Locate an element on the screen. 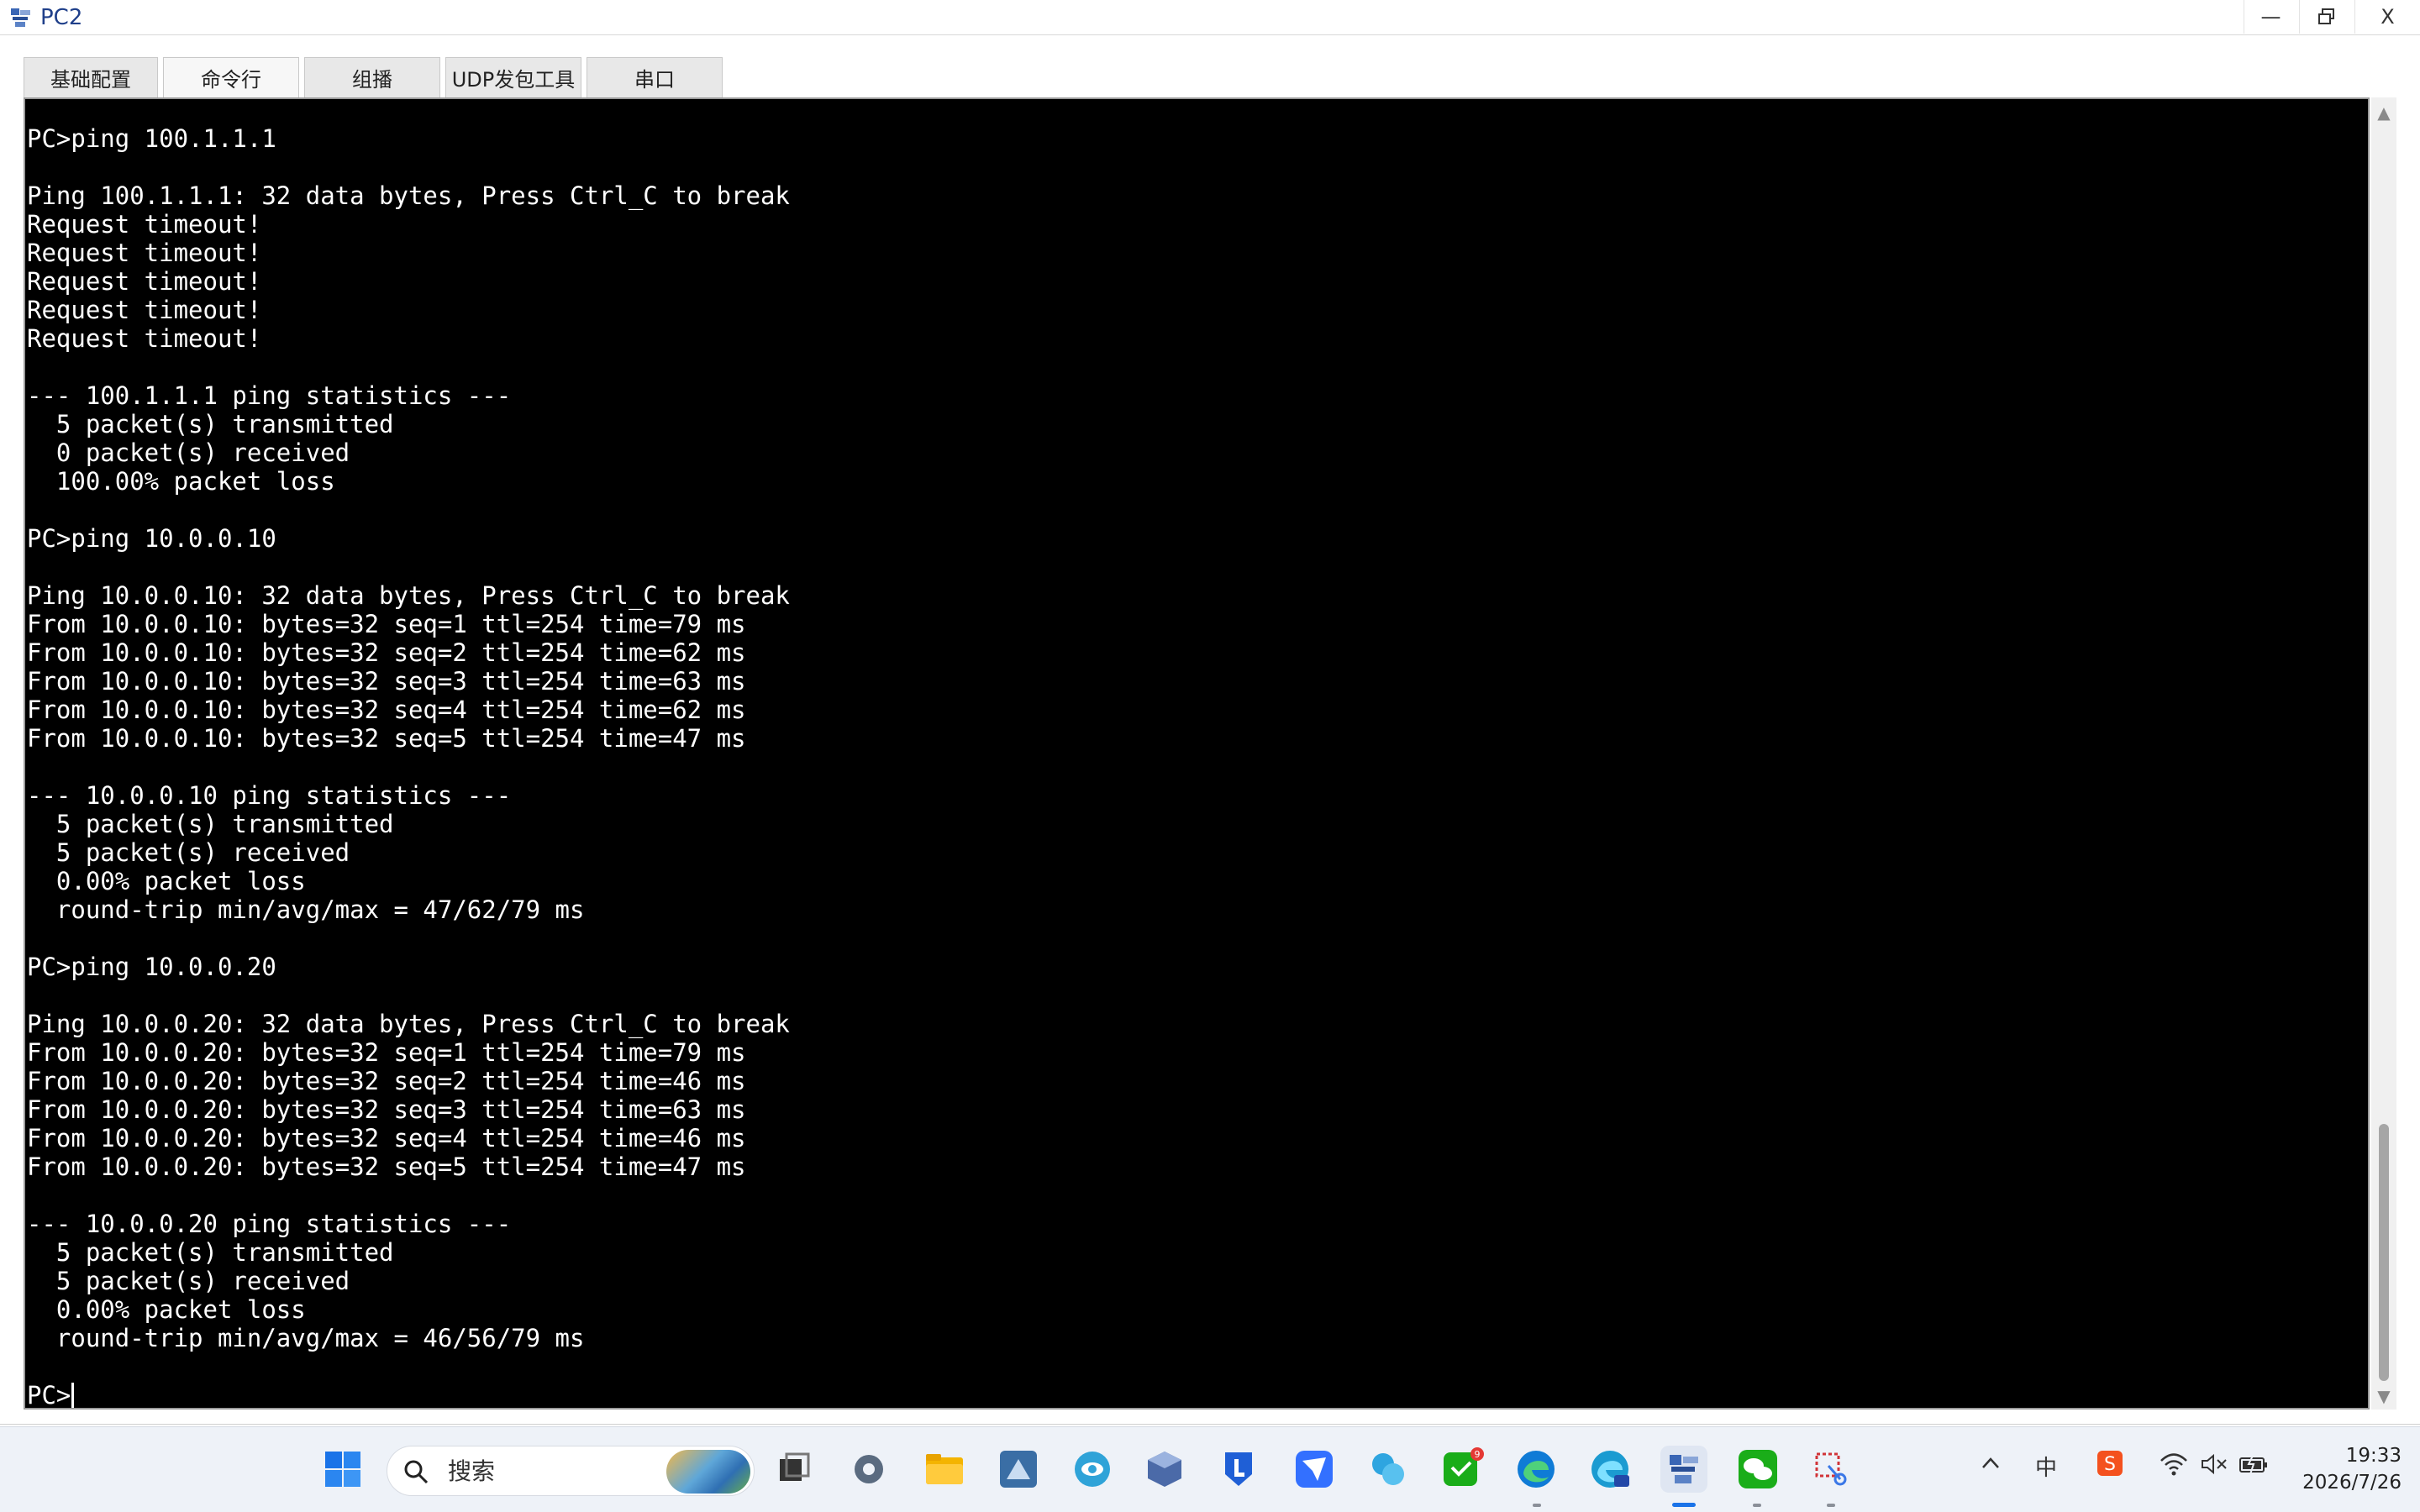  settings-icon is located at coordinates (869, 1469).